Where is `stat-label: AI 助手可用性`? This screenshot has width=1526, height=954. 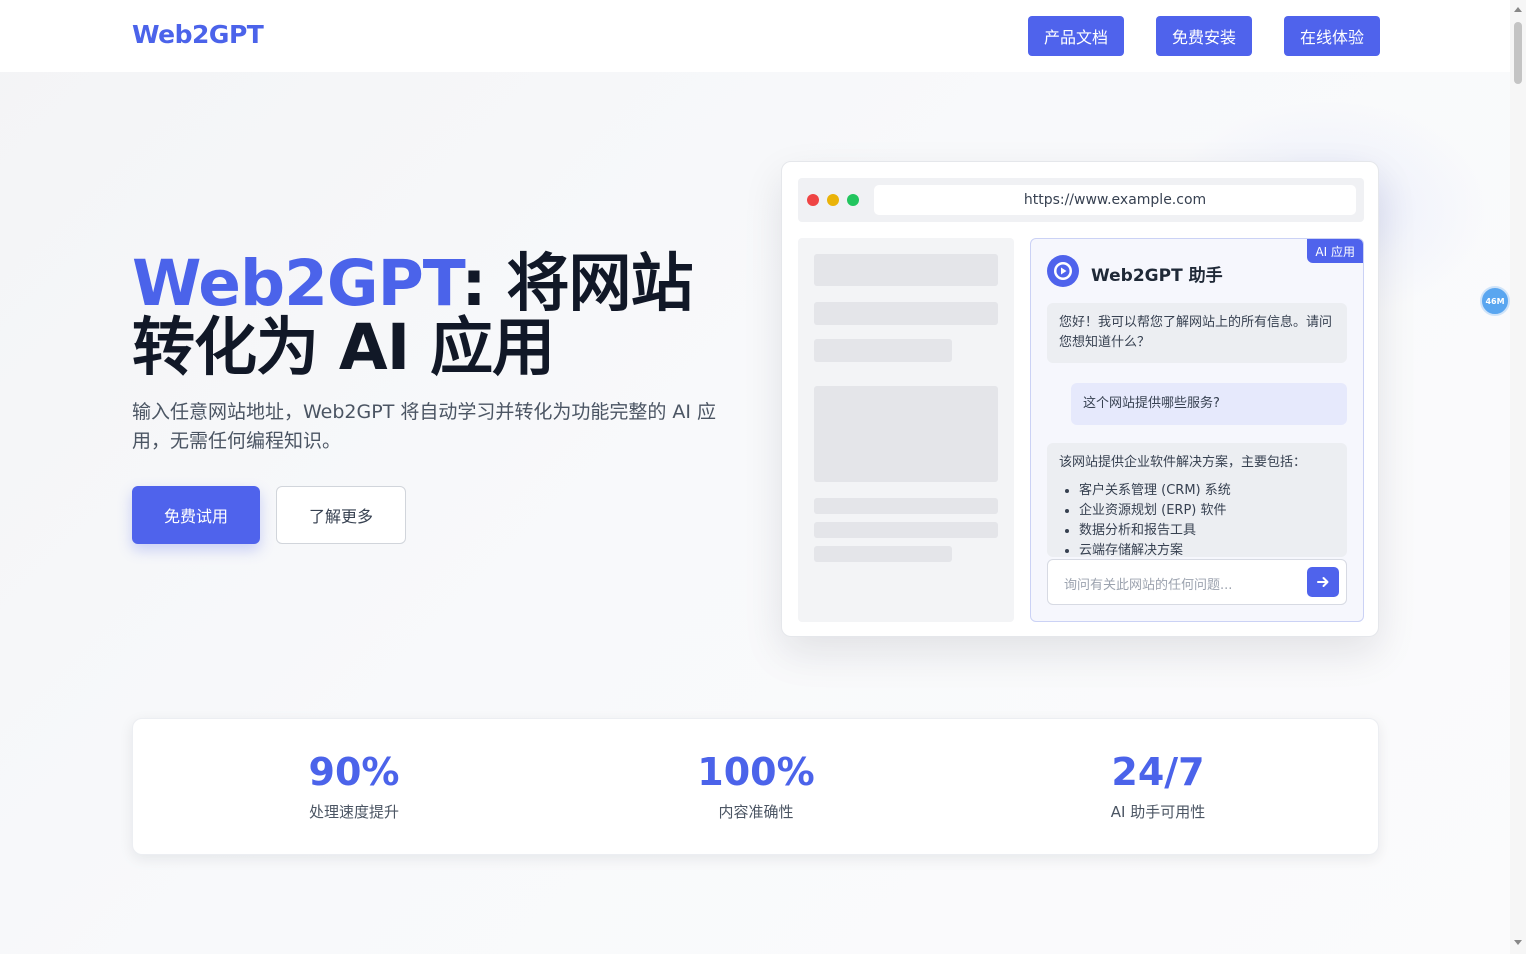
stat-label: AI 助手可用性 is located at coordinates (1158, 812).